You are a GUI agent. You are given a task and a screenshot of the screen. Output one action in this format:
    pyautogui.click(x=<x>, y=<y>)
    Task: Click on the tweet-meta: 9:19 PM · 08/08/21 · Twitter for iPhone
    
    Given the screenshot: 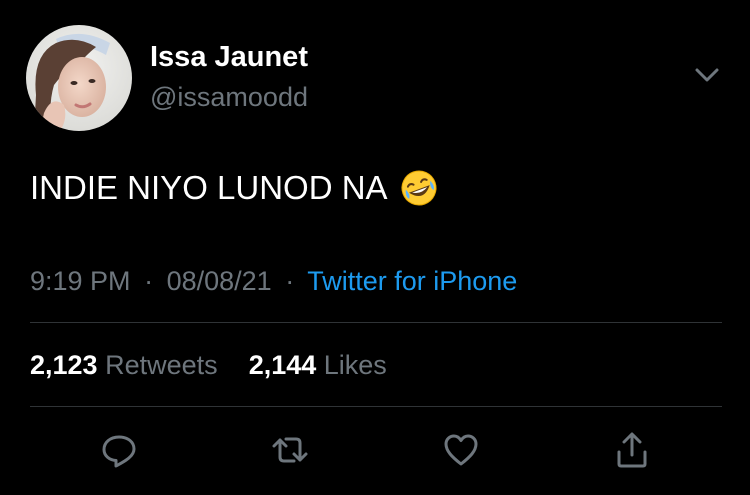 What is the action you would take?
    pyautogui.click(x=273, y=281)
    